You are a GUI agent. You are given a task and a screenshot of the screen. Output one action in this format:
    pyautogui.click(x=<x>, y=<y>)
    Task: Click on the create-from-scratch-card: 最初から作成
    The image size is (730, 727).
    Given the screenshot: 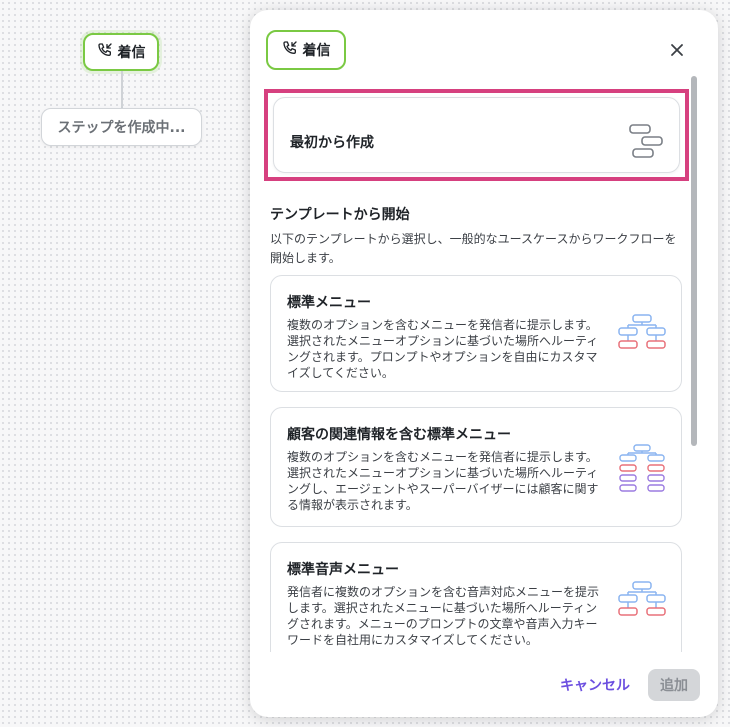 What is the action you would take?
    pyautogui.click(x=476, y=135)
    